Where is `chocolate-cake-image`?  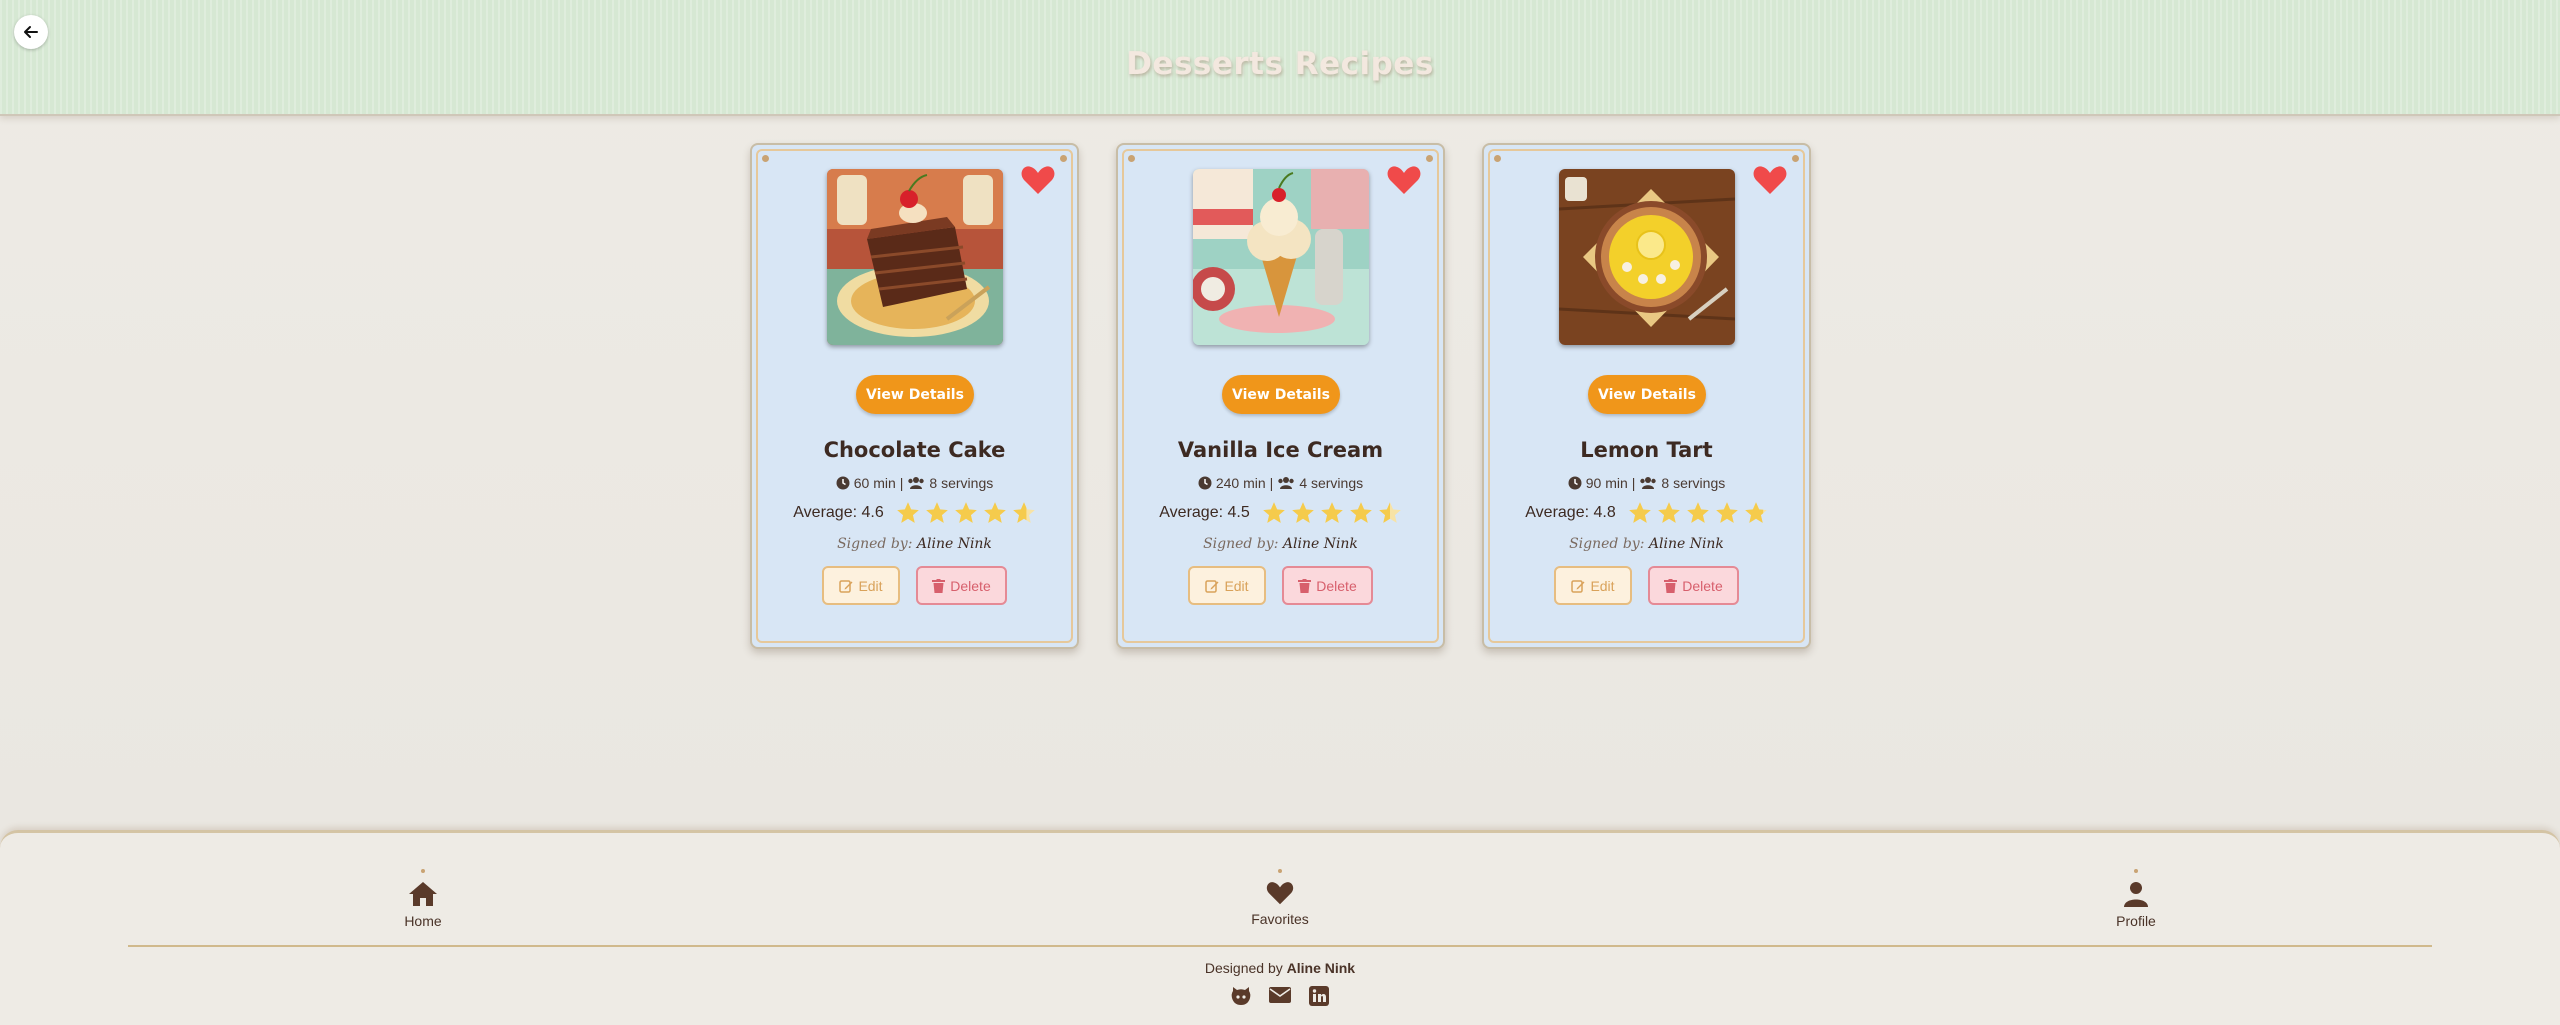 chocolate-cake-image is located at coordinates (915, 257).